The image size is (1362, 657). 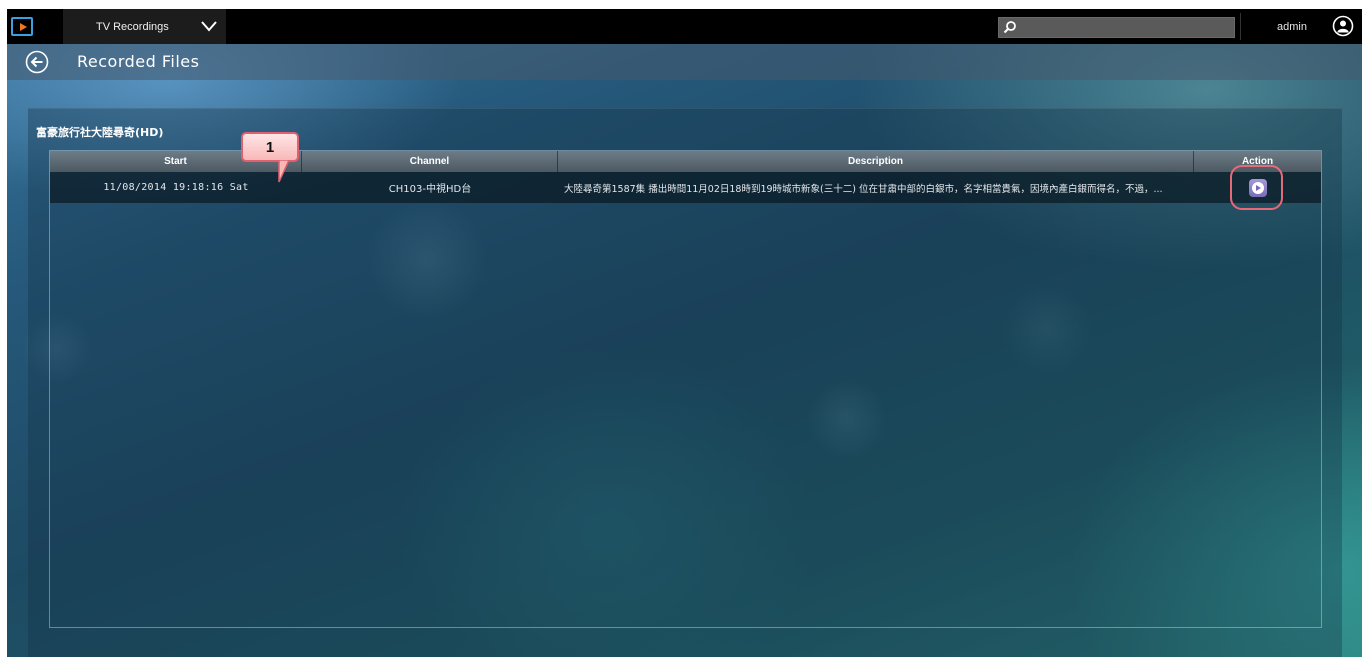 What do you see at coordinates (1126, 27) in the screenshot?
I see `search-input` at bounding box center [1126, 27].